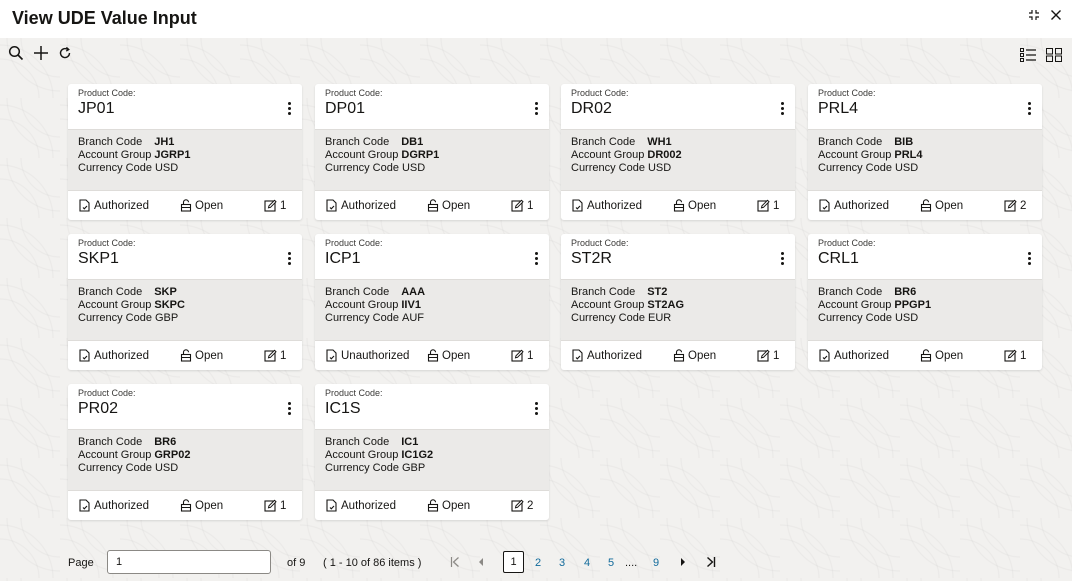 This screenshot has width=1072, height=581. What do you see at coordinates (189, 562) in the screenshot?
I see `page-input` at bounding box center [189, 562].